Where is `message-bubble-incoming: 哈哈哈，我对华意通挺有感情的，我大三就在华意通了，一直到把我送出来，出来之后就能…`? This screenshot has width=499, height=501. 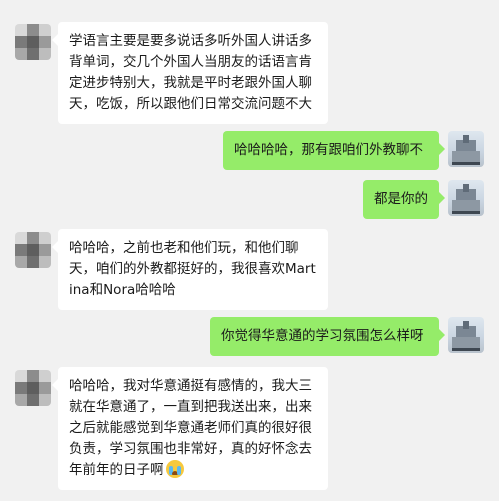
message-bubble-incoming: 哈哈哈，我对华意通挺有感情的，我大三就在华意通了，一直到把我送出来，出来之后就能… is located at coordinates (190, 428).